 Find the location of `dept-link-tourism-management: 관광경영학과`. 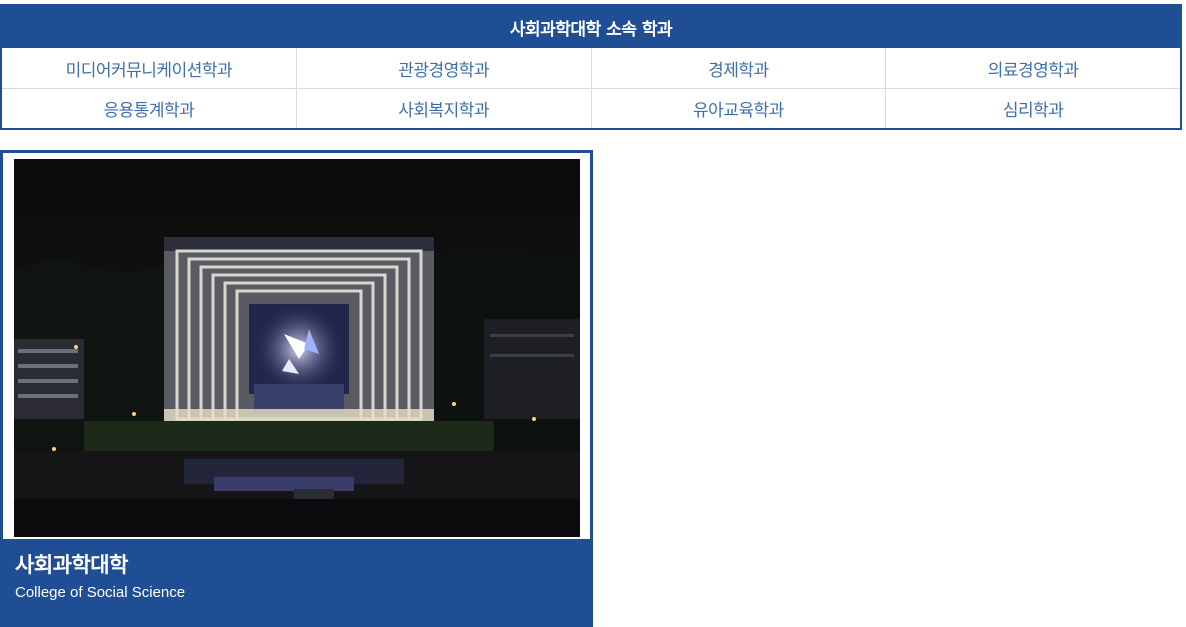

dept-link-tourism-management: 관광경영학과 is located at coordinates (443, 68).